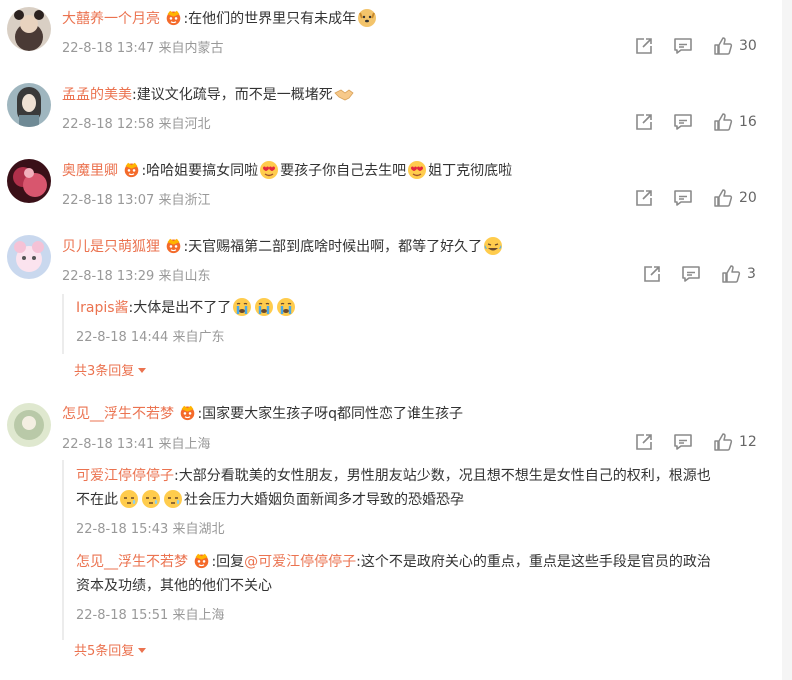 The height and width of the screenshot is (680, 792). Describe the element at coordinates (108, 200) in the screenshot. I see `comment-time: 22-8-18 13:07` at that location.